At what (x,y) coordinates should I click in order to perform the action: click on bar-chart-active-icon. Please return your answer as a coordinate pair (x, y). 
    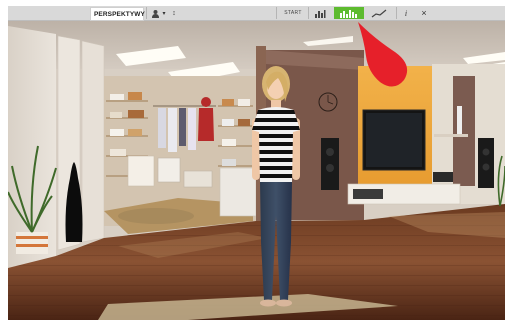
    Looking at the image, I should click on (349, 13).